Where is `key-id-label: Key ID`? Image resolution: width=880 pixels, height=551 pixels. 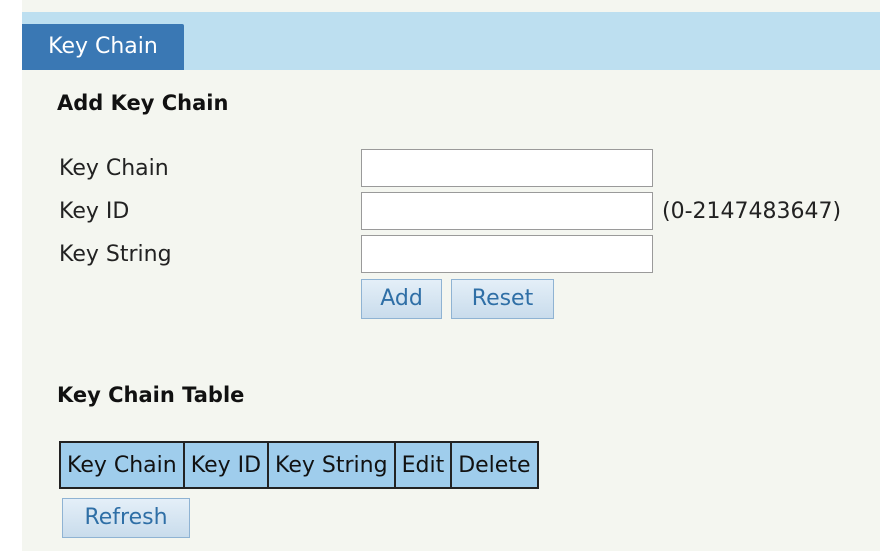
key-id-label: Key ID is located at coordinates (94, 211).